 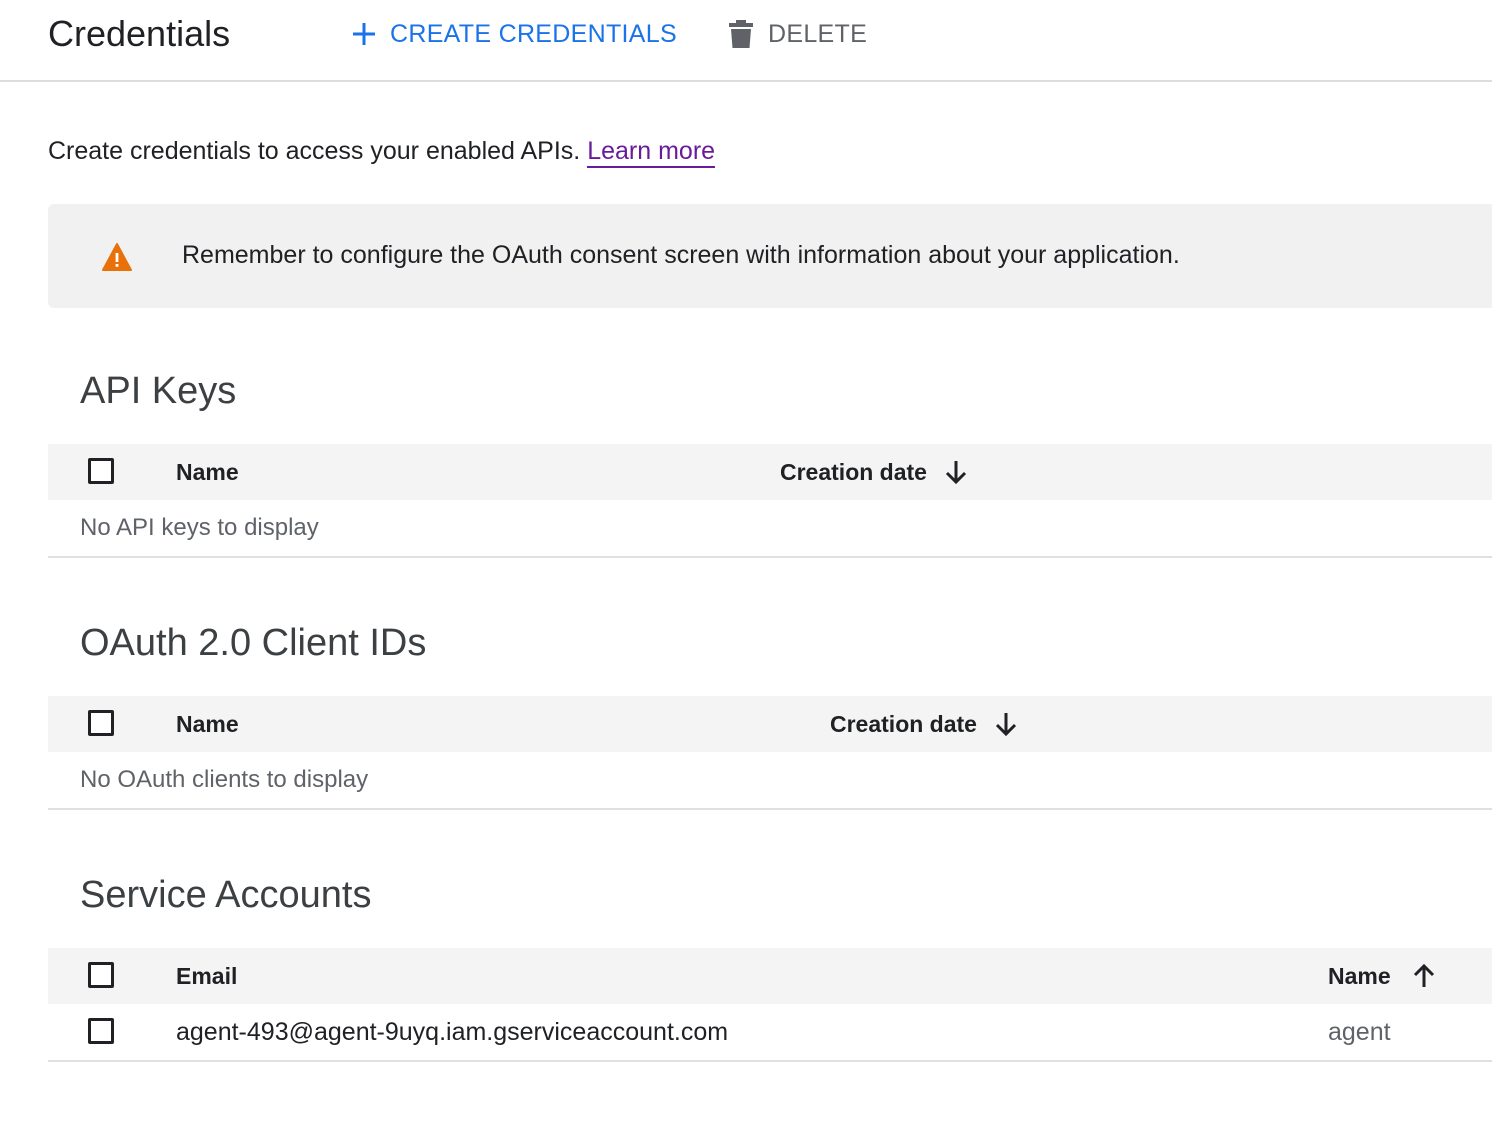 I want to click on oauth-column-creation-date: Creation date, so click(x=903, y=724).